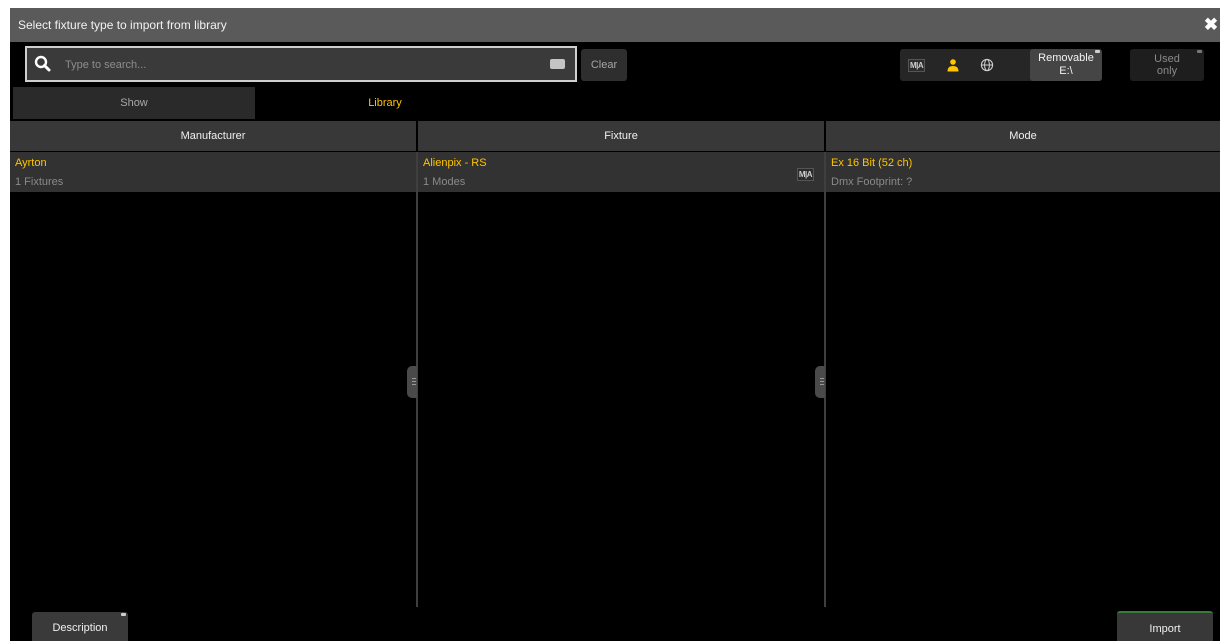 This screenshot has width=1220, height=641. I want to click on fixture-name: Alienpix - RS, so click(455, 163).